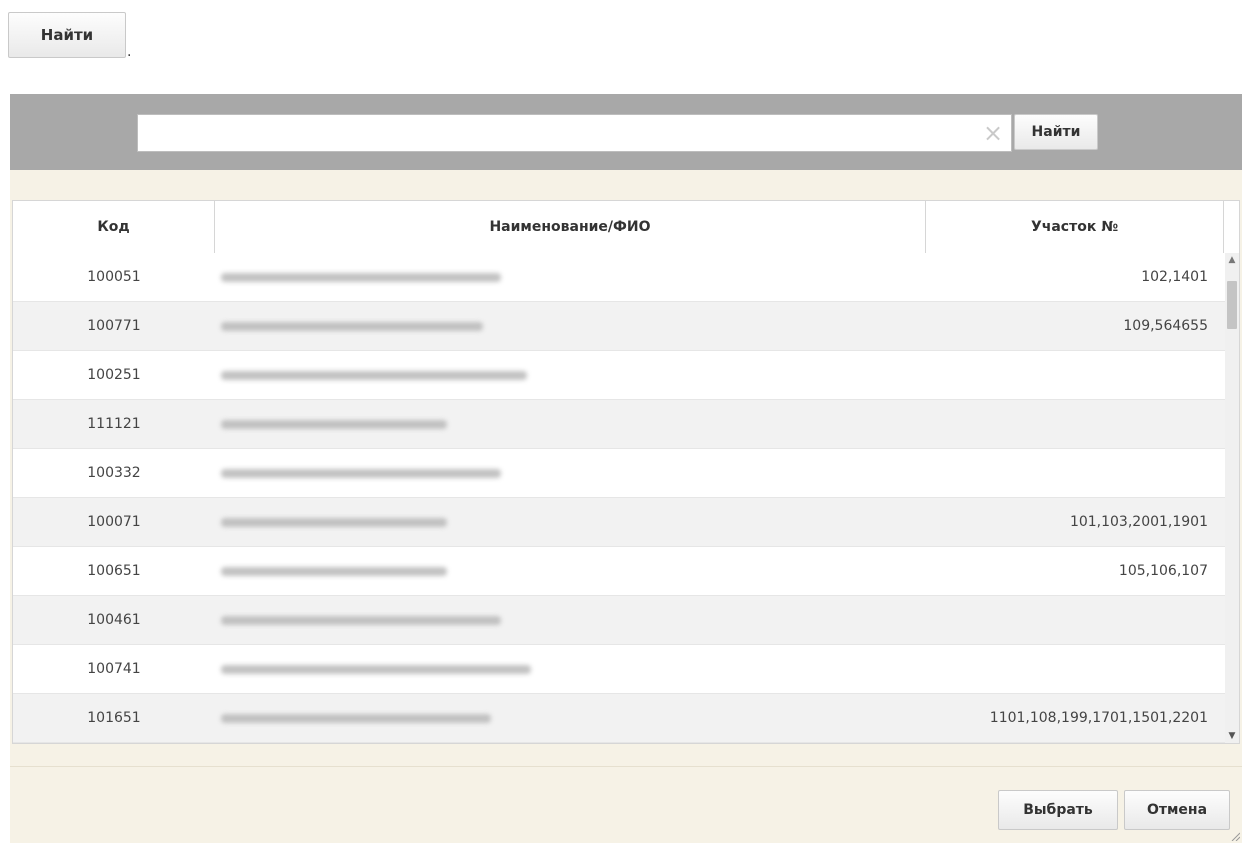  What do you see at coordinates (1232, 498) in the screenshot?
I see `vertical-scrollbar: ▲ ▼` at bounding box center [1232, 498].